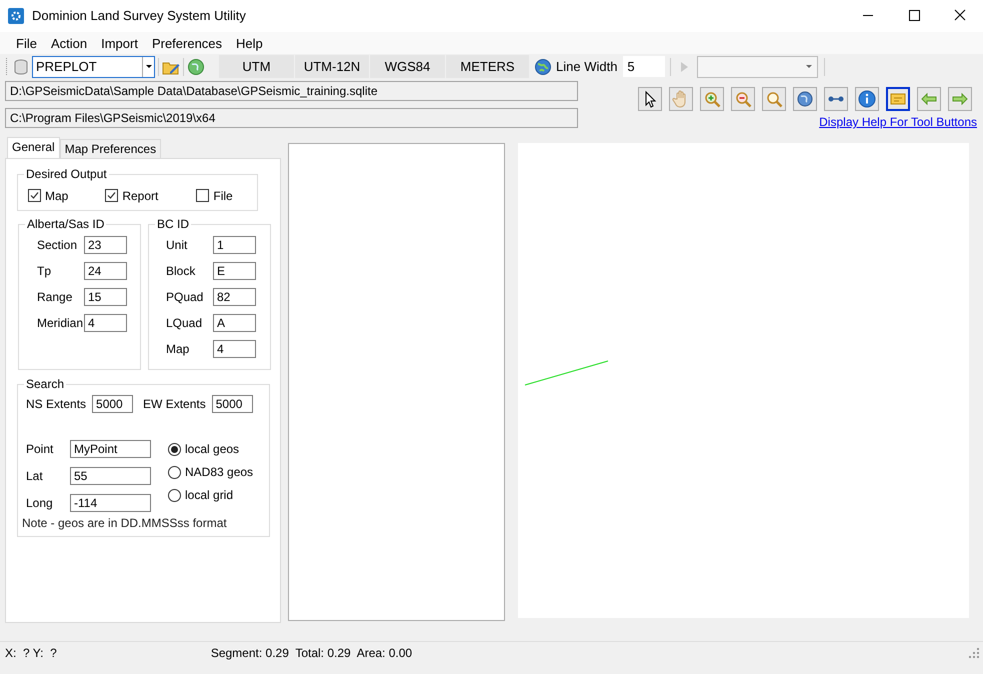 This screenshot has width=983, height=674. I want to click on field-label: Range, so click(55, 297).